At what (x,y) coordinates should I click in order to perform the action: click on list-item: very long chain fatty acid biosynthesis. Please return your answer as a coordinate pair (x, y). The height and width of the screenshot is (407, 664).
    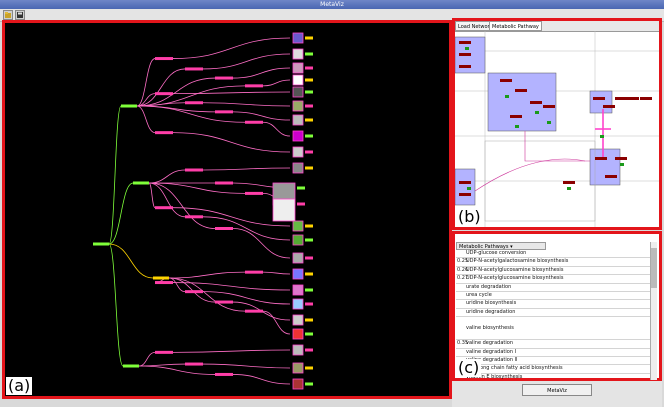
    Looking at the image, I should click on (554, 369).